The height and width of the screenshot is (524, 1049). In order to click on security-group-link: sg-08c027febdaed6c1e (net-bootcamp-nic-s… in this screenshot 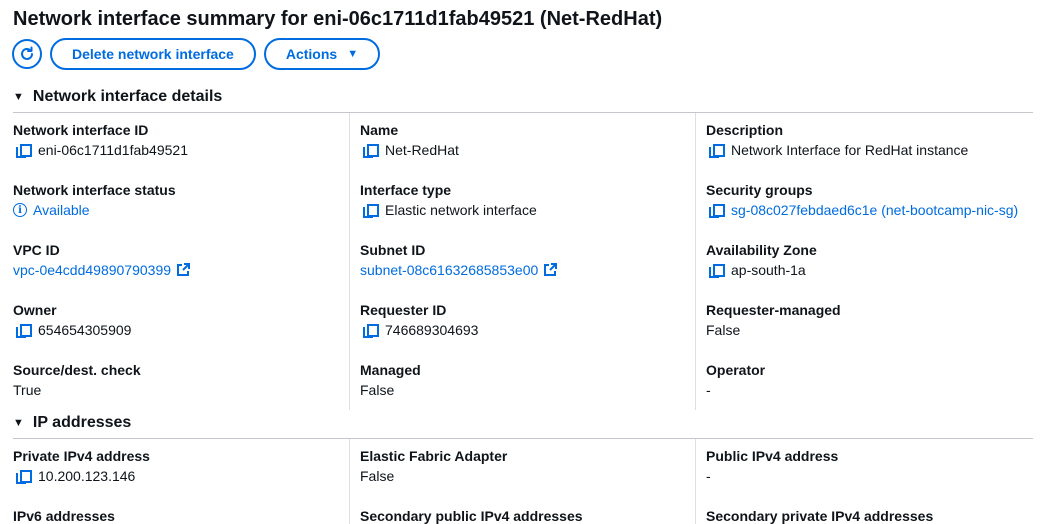, I will do `click(874, 210)`.